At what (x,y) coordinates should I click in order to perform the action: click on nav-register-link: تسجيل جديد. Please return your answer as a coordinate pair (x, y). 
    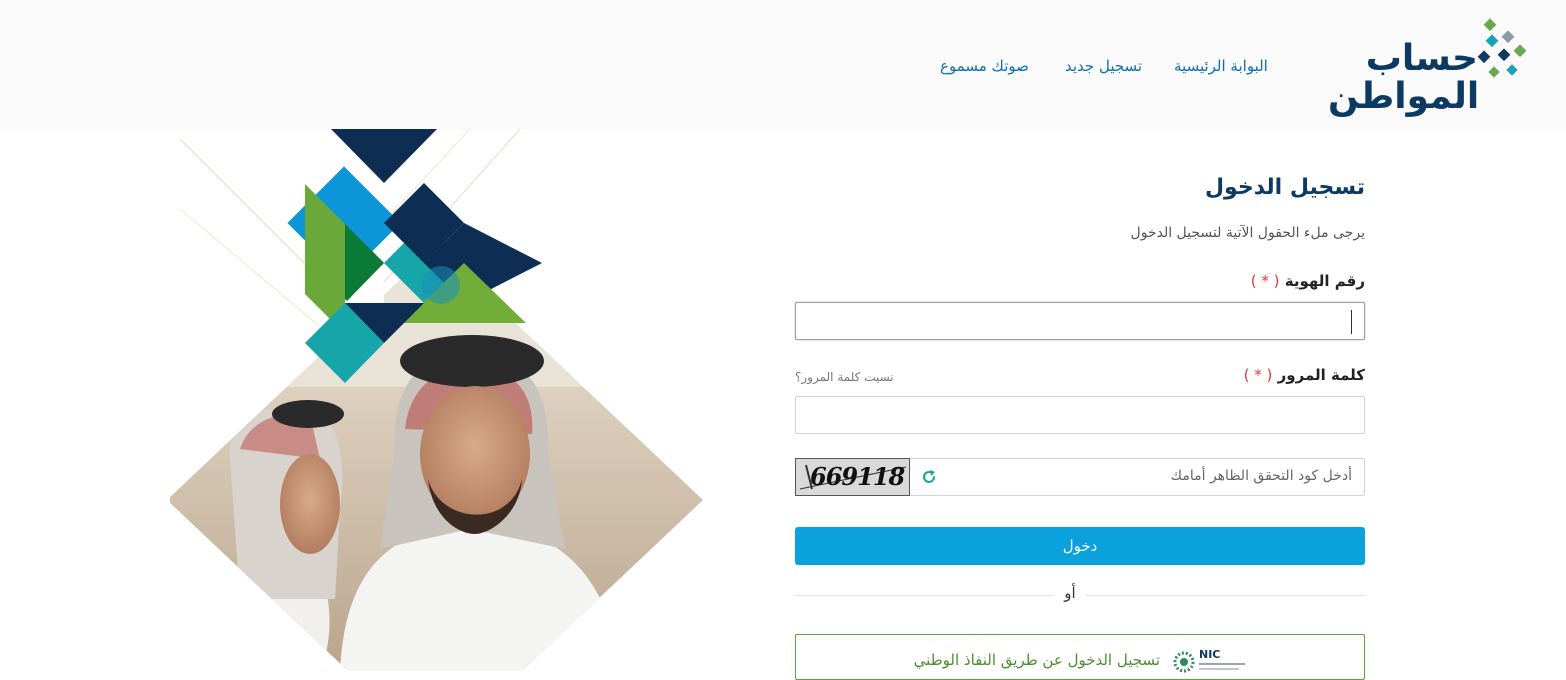
    Looking at the image, I should click on (1103, 66).